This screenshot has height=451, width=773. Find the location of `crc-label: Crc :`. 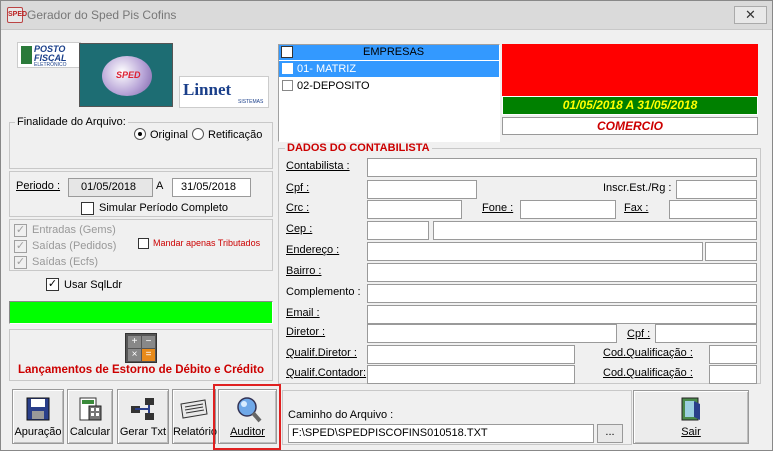

crc-label: Crc : is located at coordinates (298, 208).